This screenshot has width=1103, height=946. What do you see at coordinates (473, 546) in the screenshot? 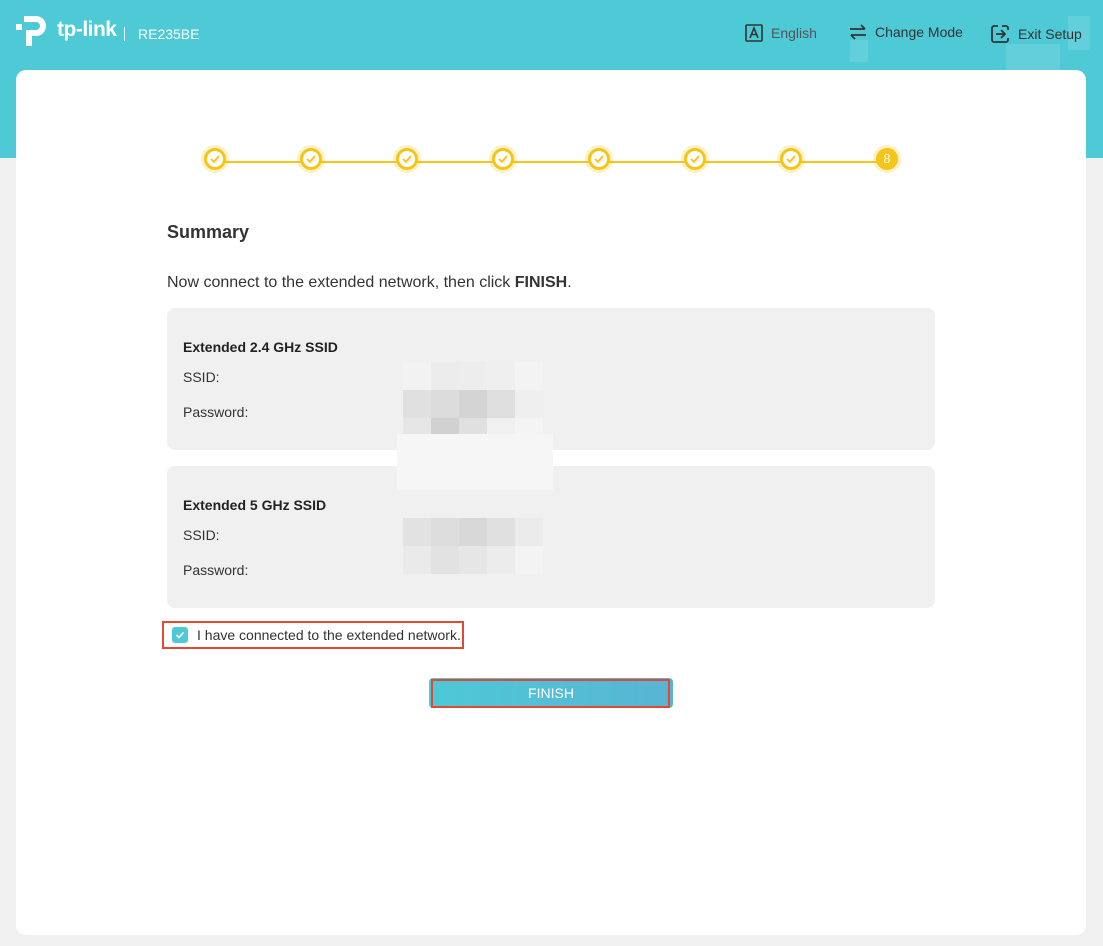
I see `redacted-ssid-5ghz` at bounding box center [473, 546].